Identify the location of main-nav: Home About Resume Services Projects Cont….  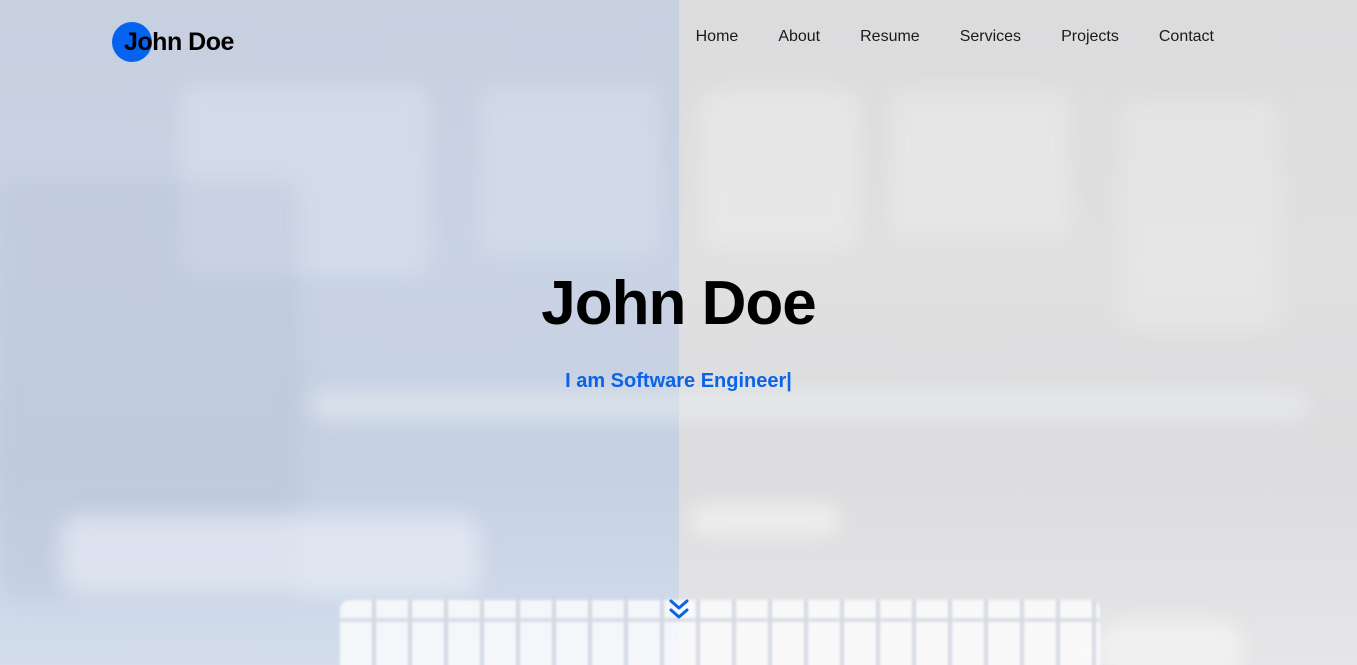
(955, 37).